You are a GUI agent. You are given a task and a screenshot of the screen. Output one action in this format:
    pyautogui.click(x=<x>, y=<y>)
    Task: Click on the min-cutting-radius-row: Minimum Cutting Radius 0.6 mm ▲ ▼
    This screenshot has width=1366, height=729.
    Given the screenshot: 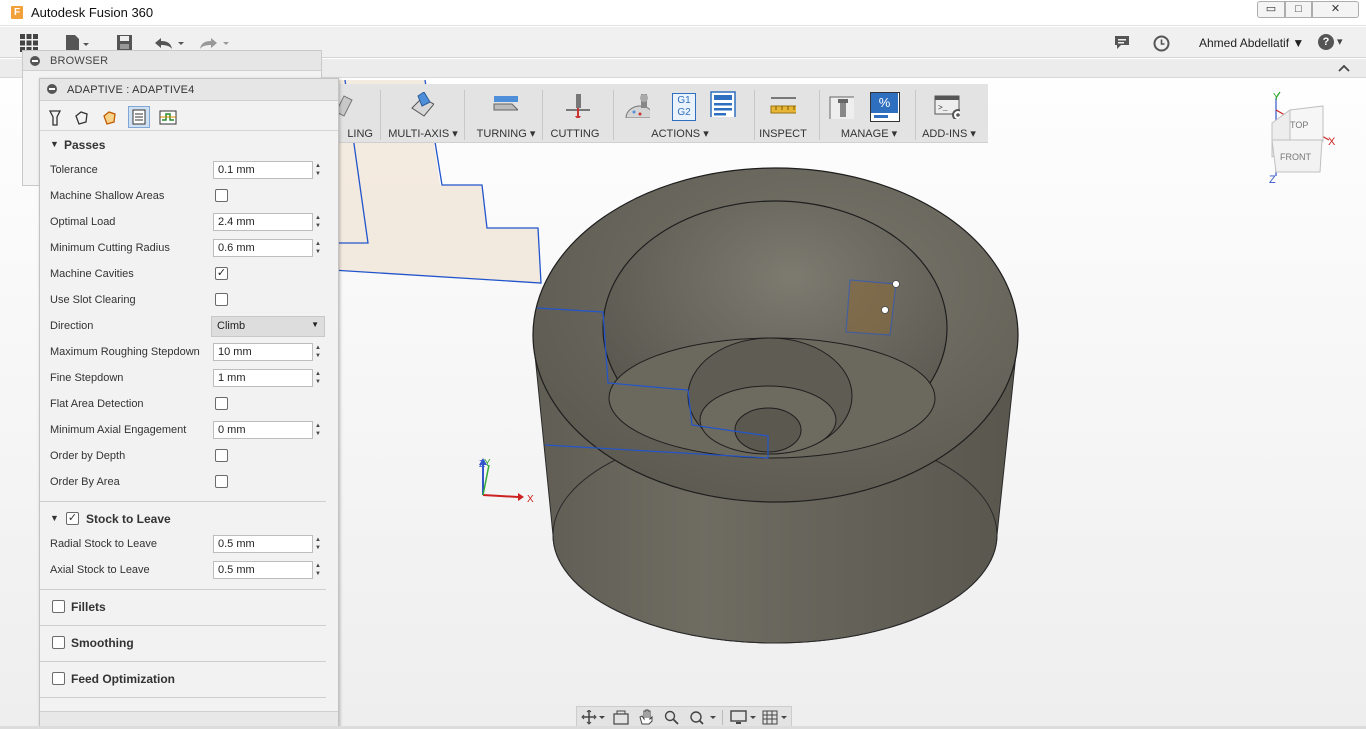 What is the action you would take?
    pyautogui.click(x=189, y=248)
    